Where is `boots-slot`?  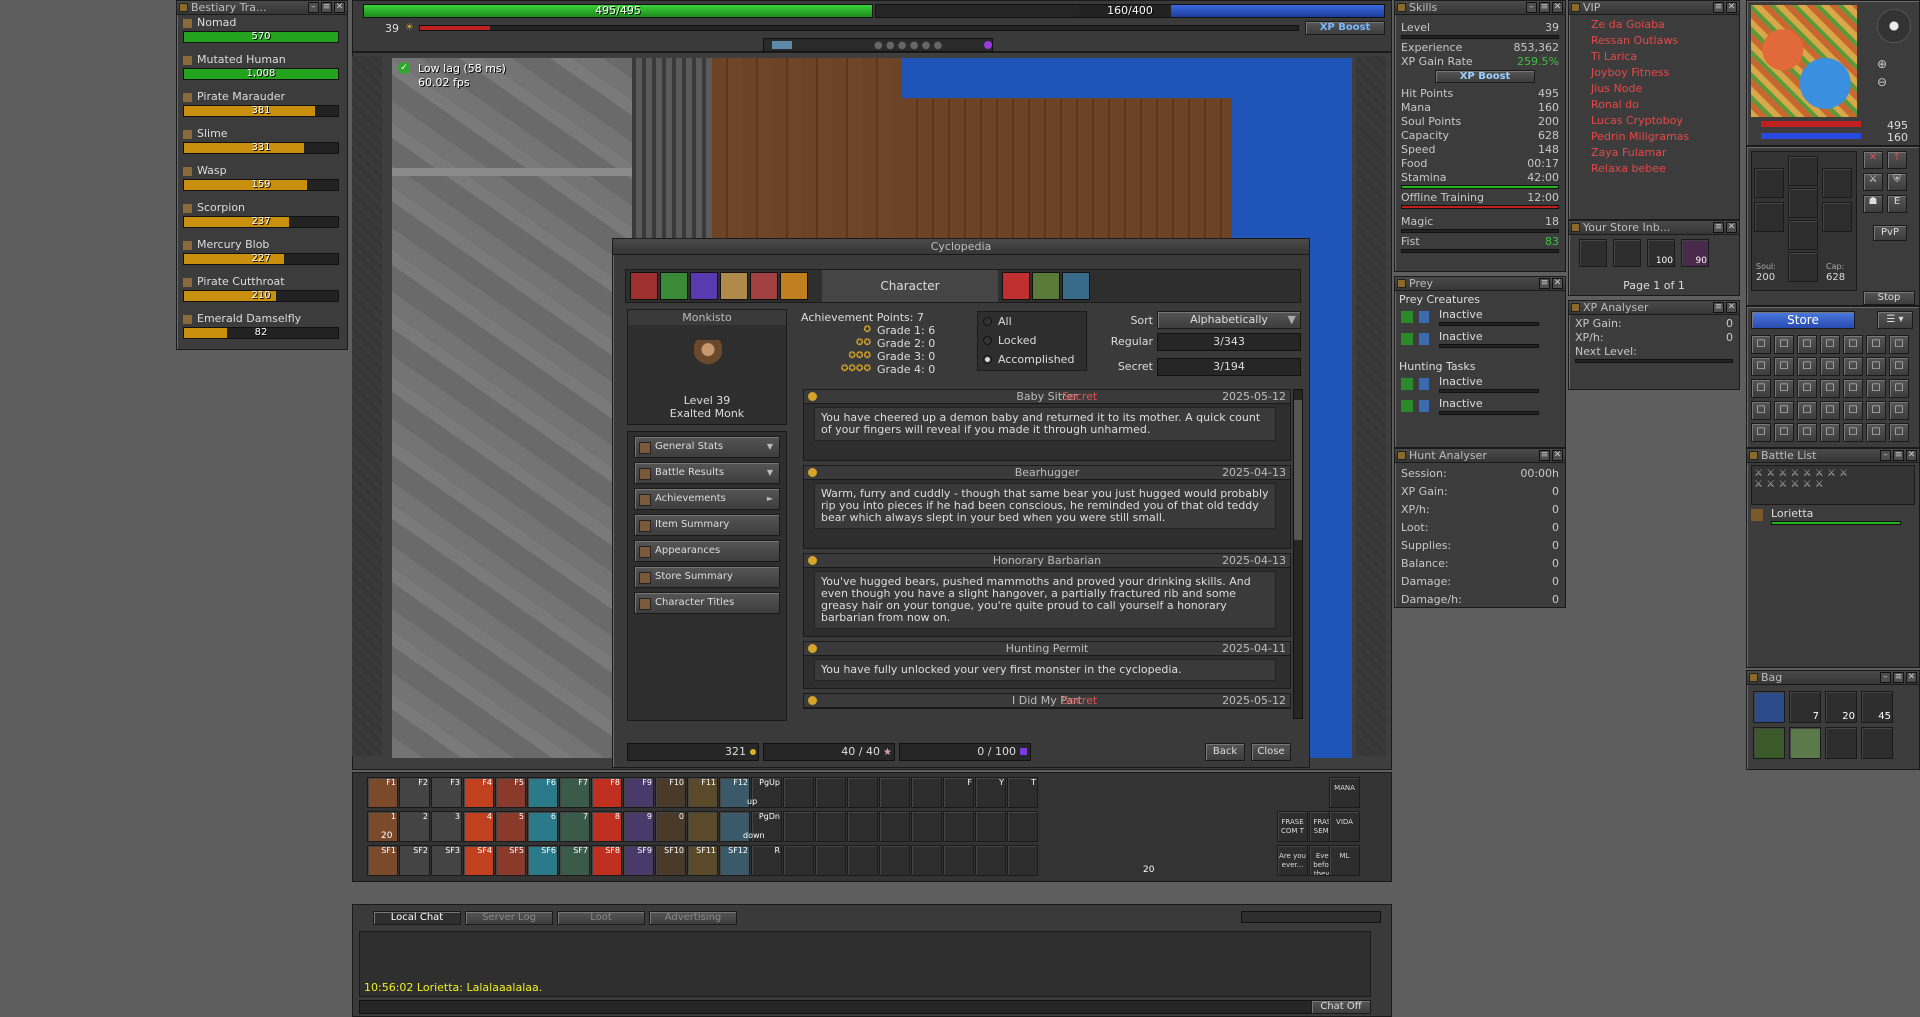 boots-slot is located at coordinates (1803, 267).